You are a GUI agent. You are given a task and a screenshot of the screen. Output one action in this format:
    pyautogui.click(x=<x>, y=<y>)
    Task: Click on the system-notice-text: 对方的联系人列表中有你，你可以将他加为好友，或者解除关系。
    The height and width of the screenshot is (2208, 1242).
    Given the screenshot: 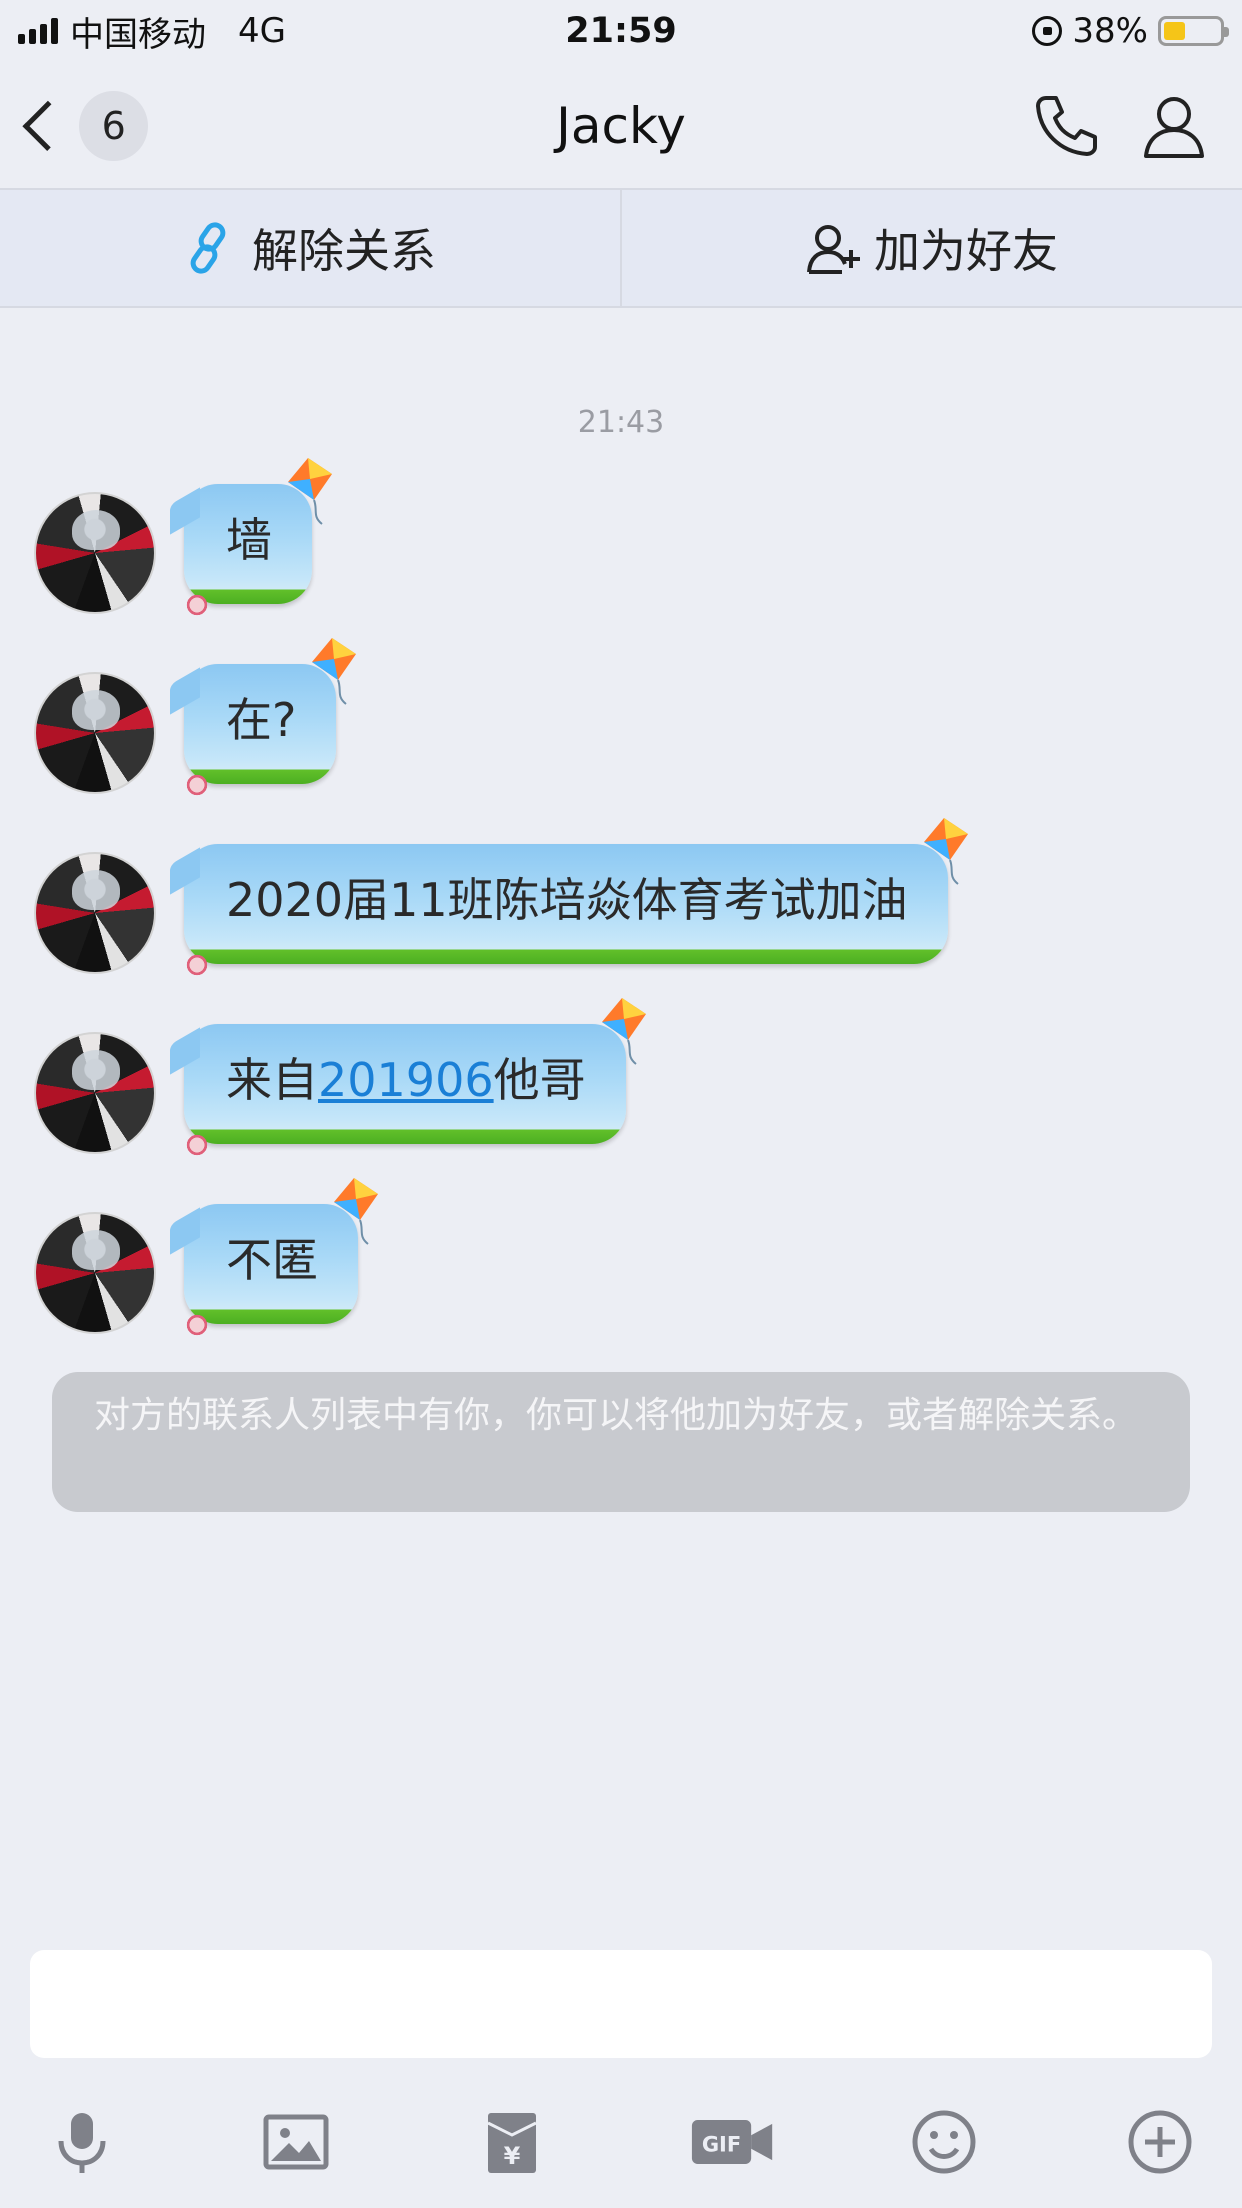 What is the action you would take?
    pyautogui.click(x=616, y=1415)
    